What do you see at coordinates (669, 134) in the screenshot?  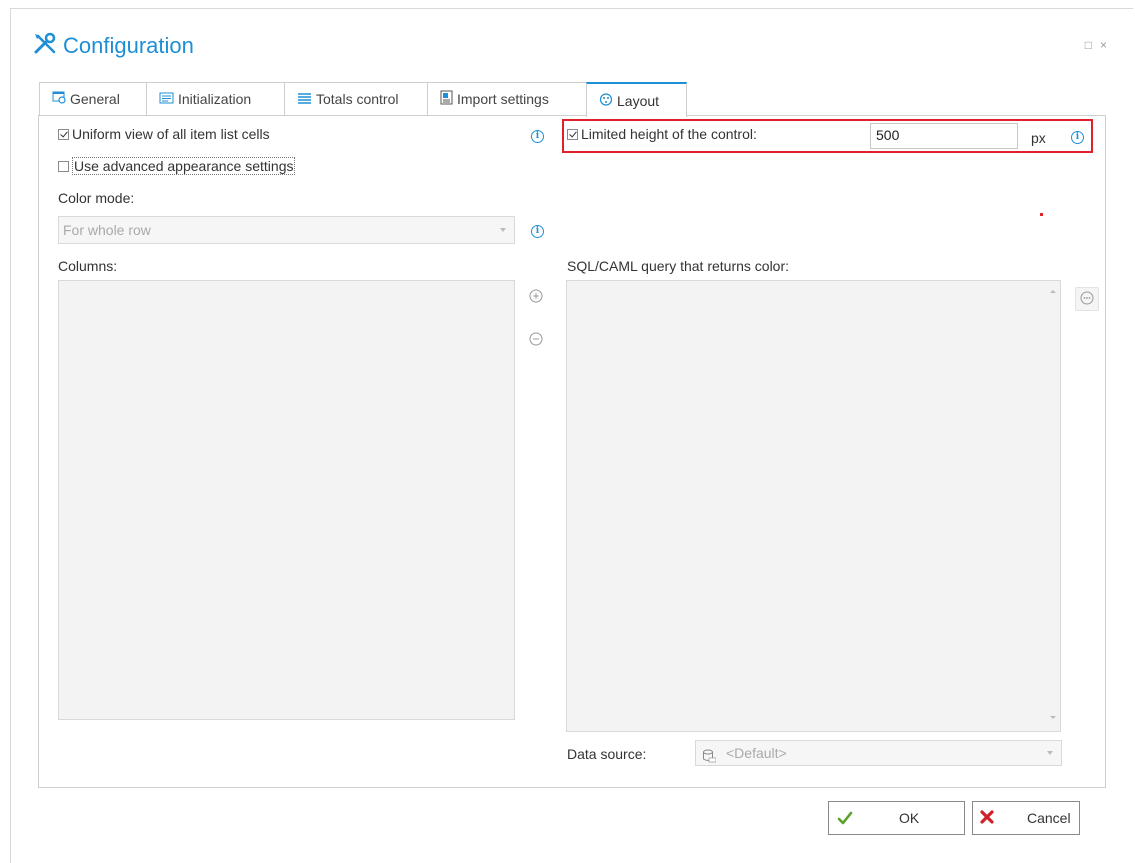 I see `limited-height-label: Limited height of the control:` at bounding box center [669, 134].